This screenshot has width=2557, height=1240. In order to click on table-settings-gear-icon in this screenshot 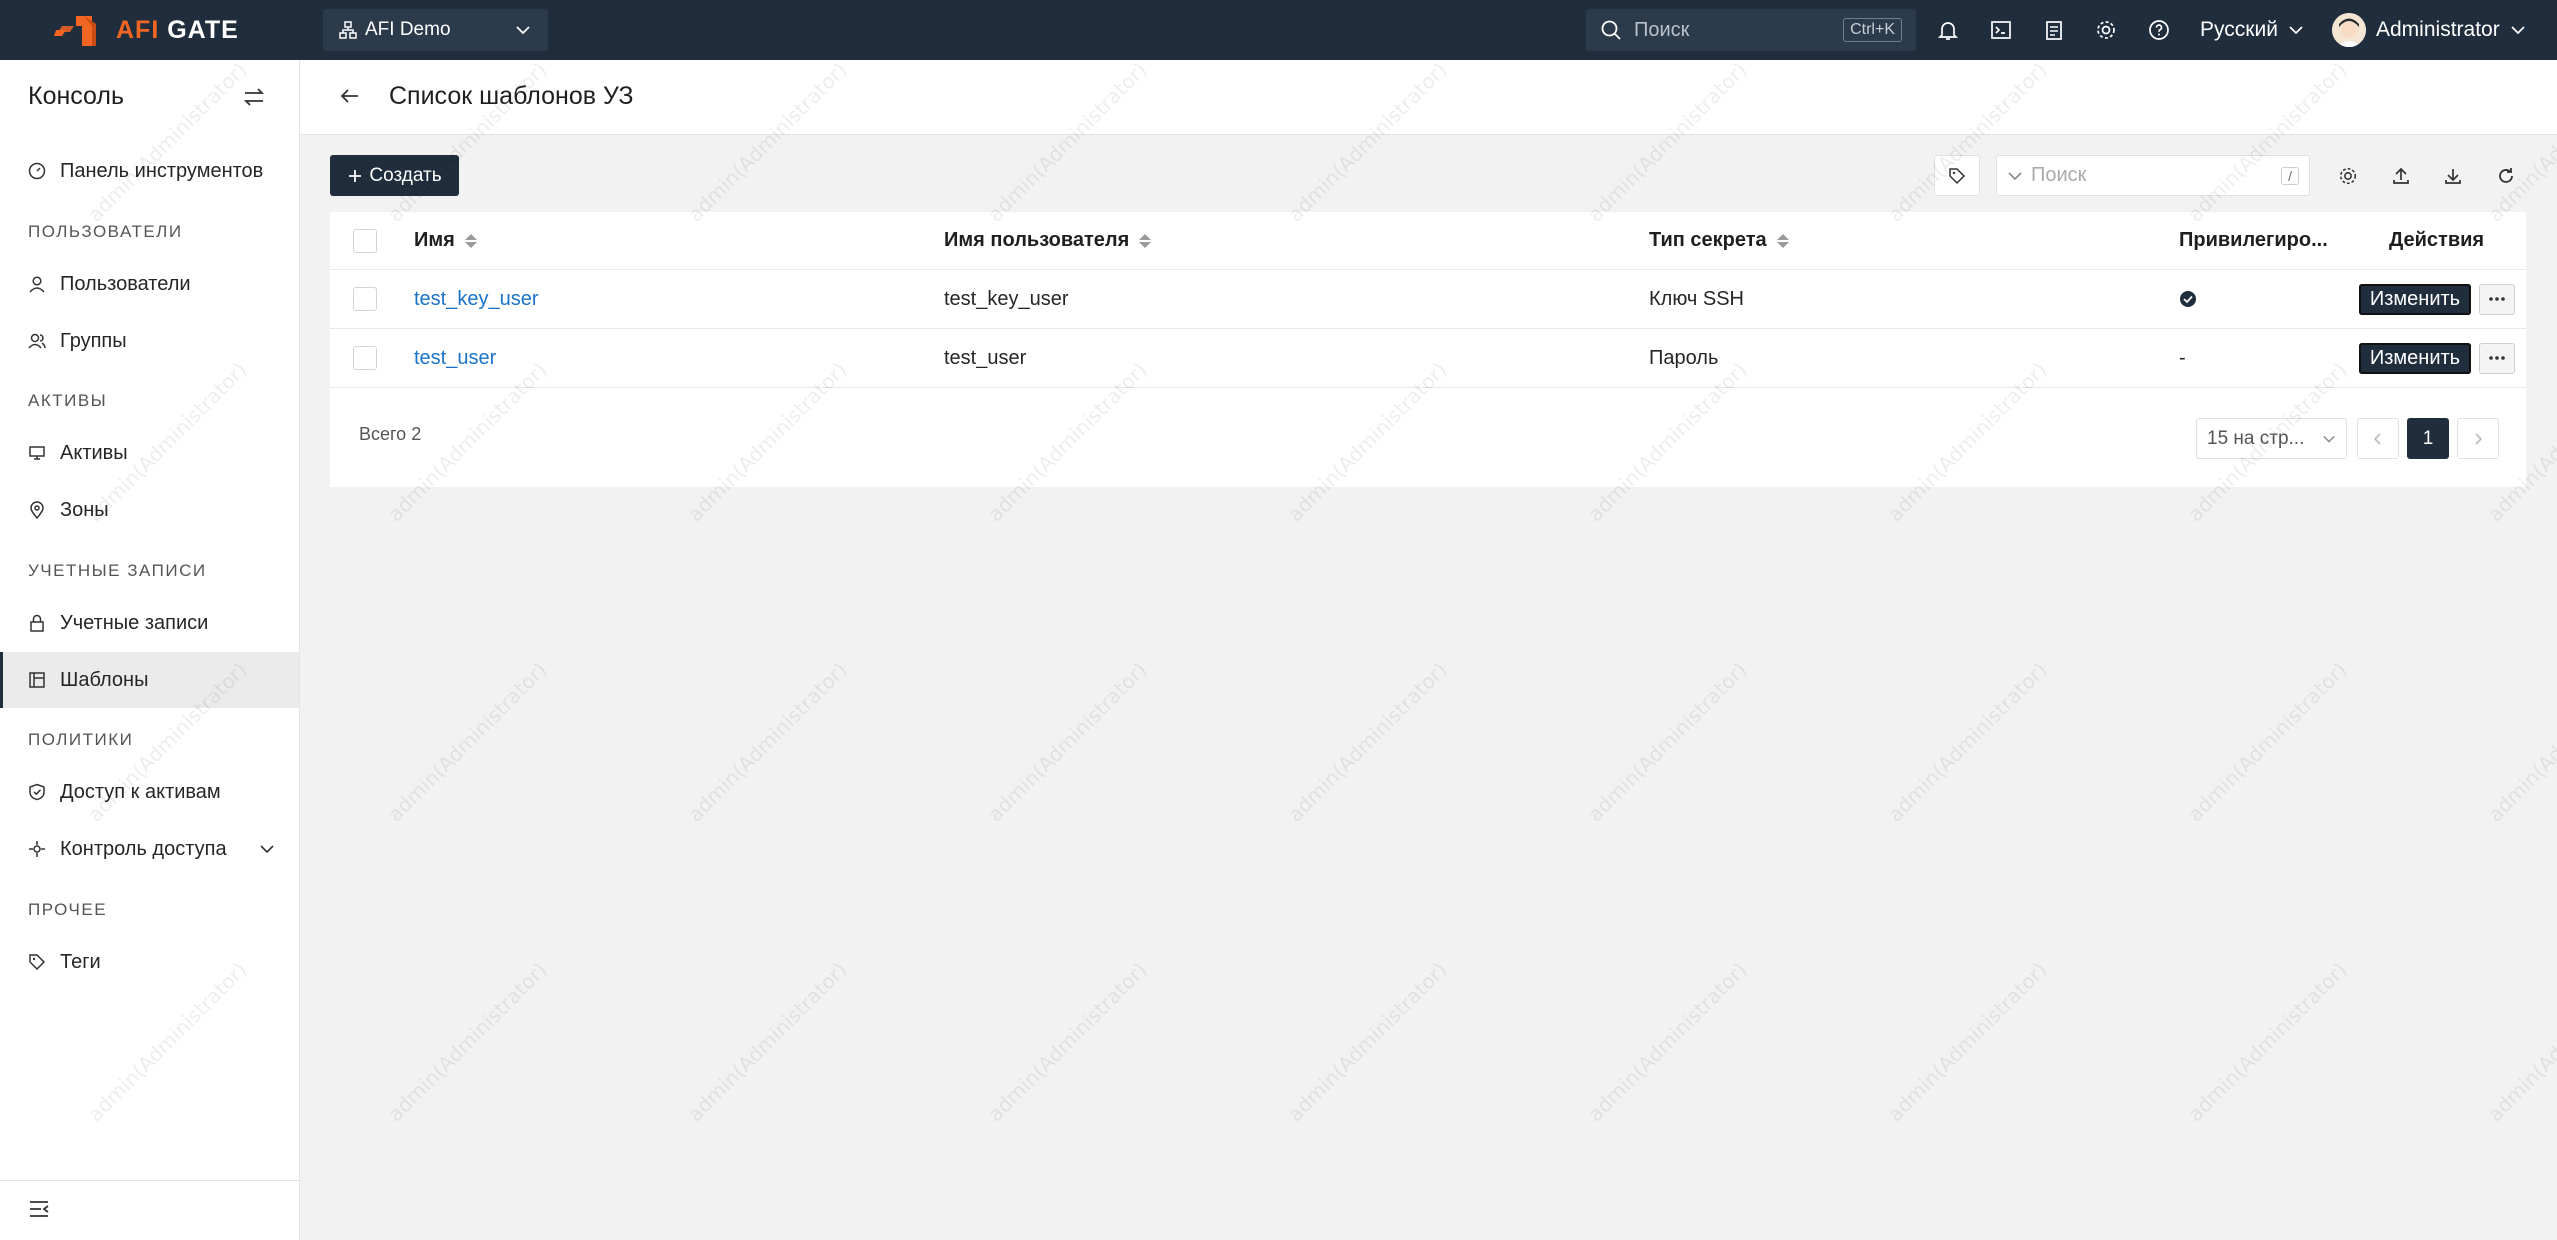, I will do `click(2348, 176)`.